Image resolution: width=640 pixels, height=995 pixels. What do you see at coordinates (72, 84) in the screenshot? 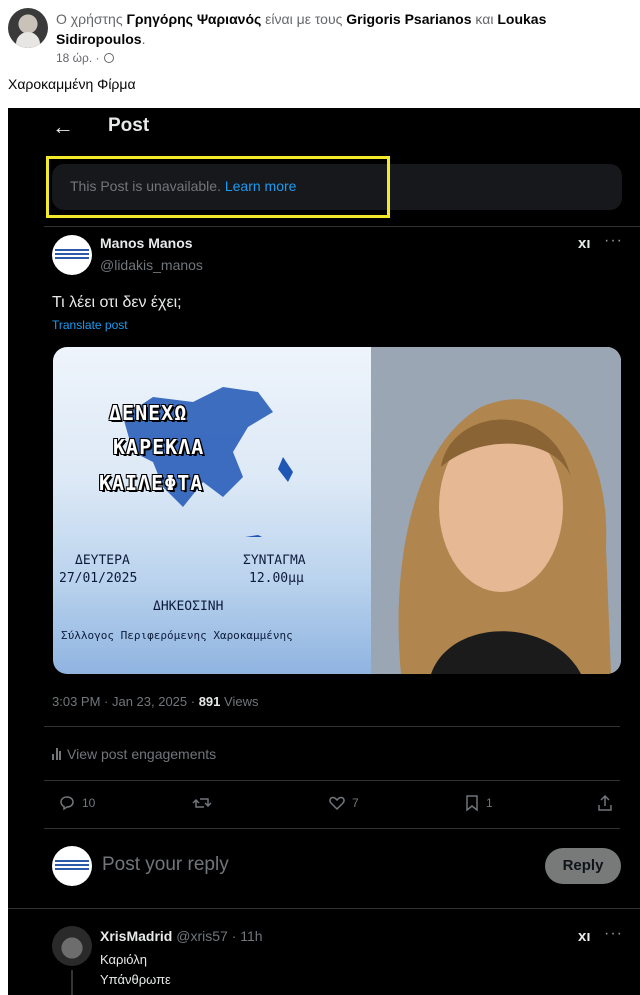
I see `post-caption: Χαροκαμμένη Φίρμα` at bounding box center [72, 84].